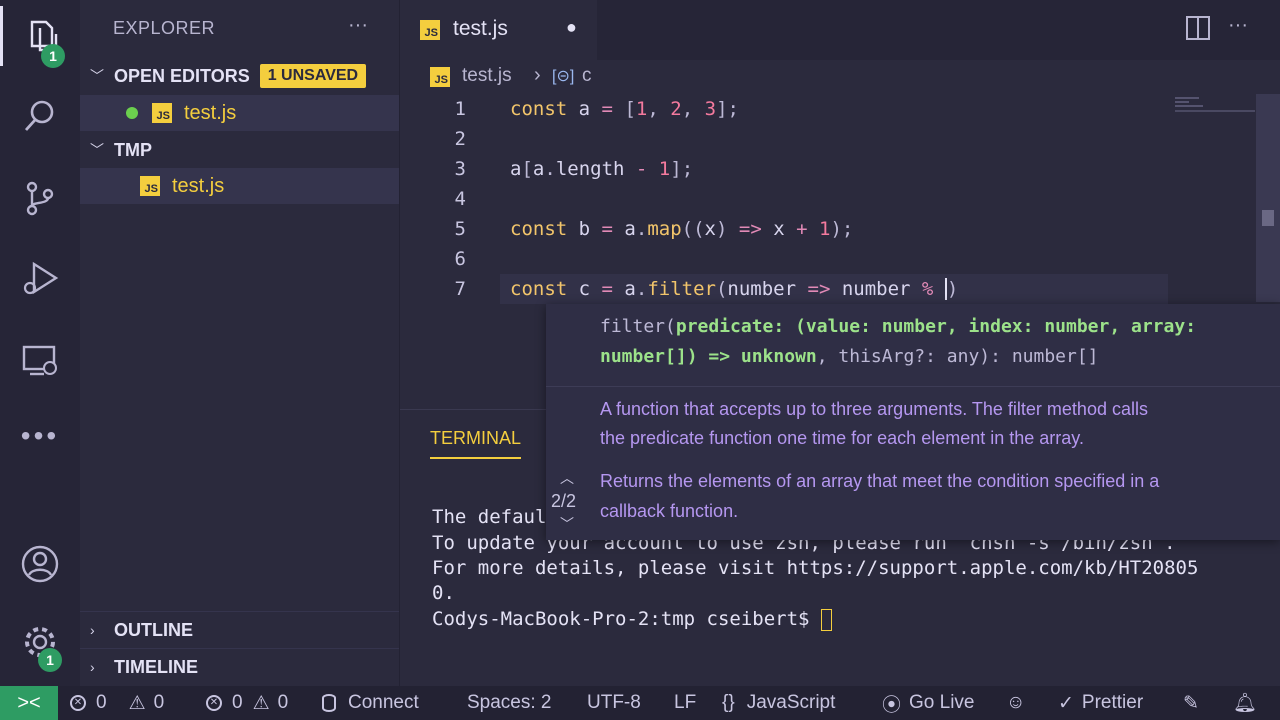 The image size is (1280, 720). Describe the element at coordinates (1198, 28) in the screenshot. I see `split-editor-icon` at that location.